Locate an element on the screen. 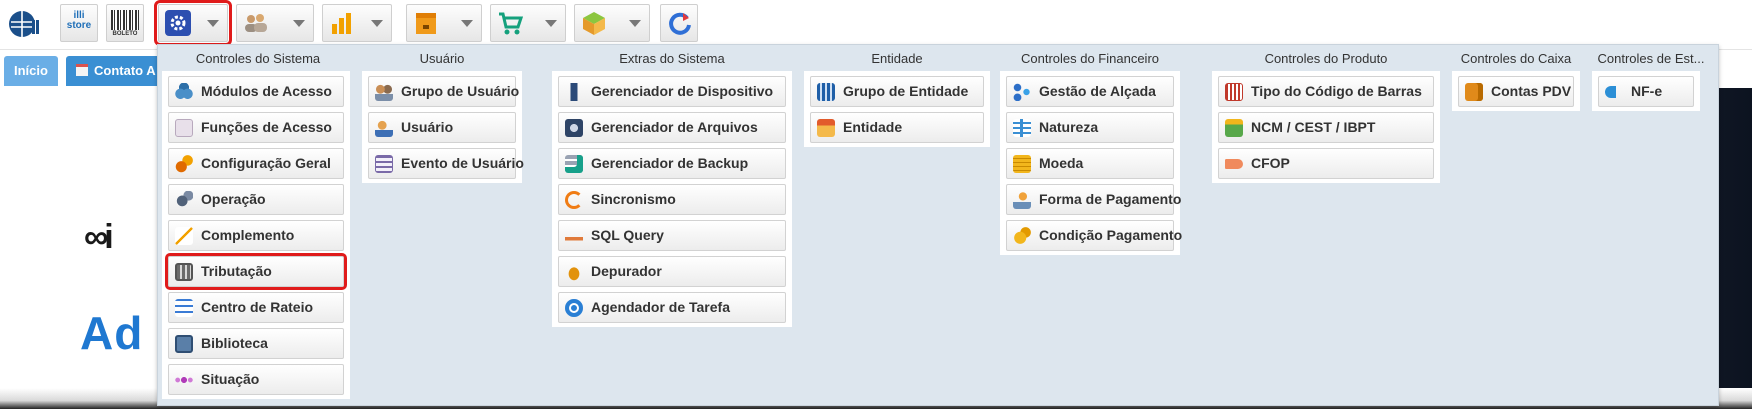  package-icon is located at coordinates (594, 23).